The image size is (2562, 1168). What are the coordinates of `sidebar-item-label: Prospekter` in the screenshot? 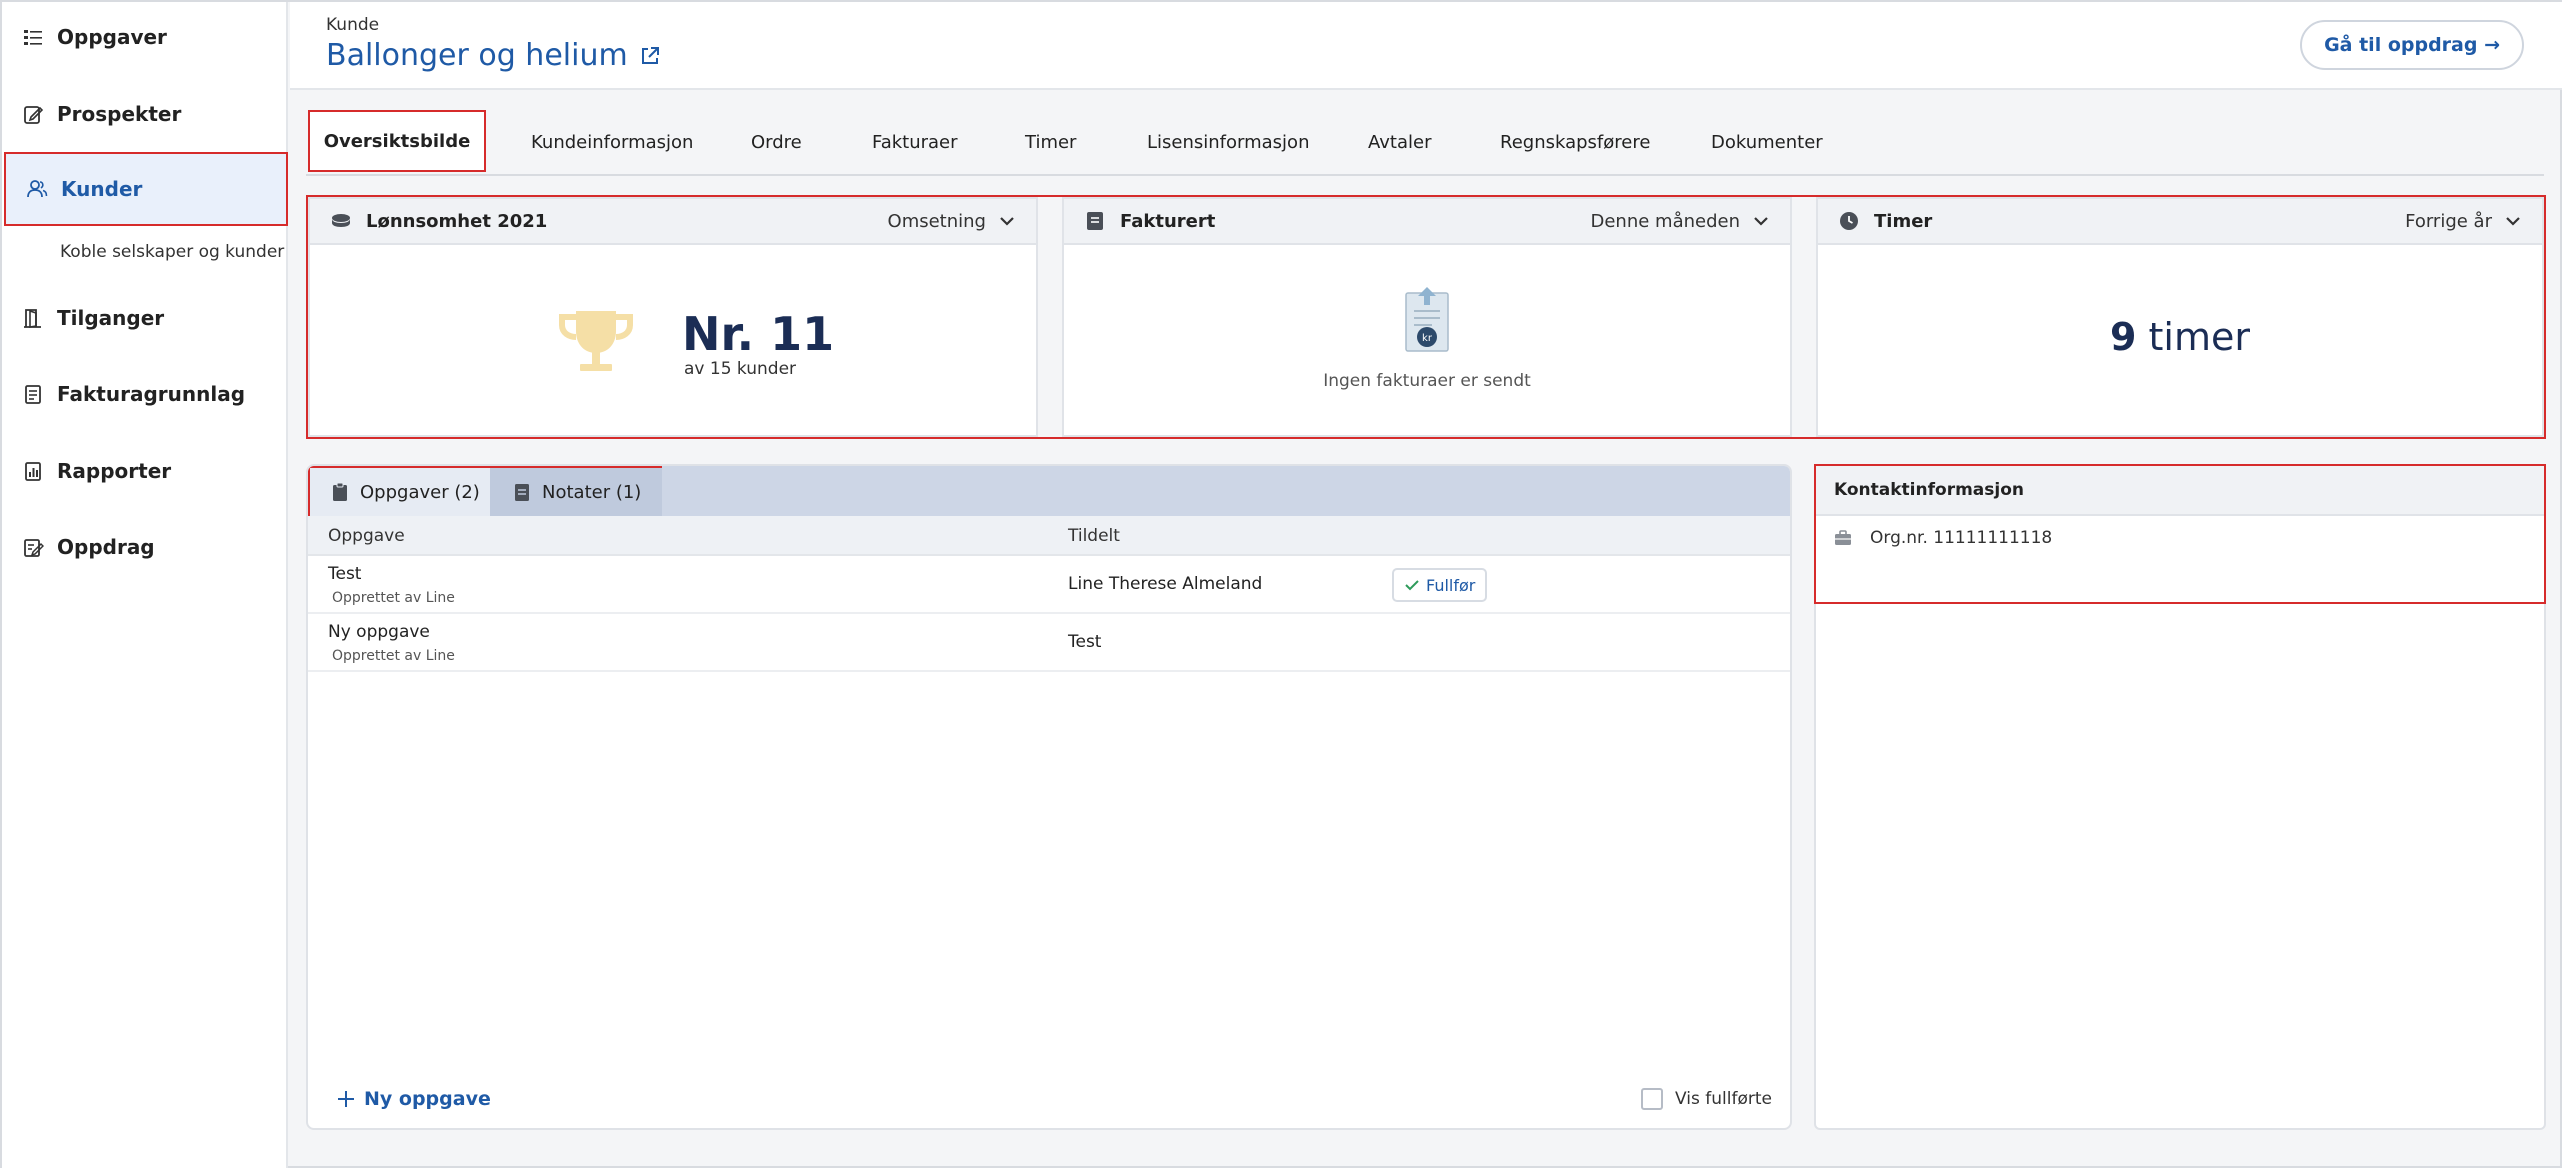 It's located at (119, 114).